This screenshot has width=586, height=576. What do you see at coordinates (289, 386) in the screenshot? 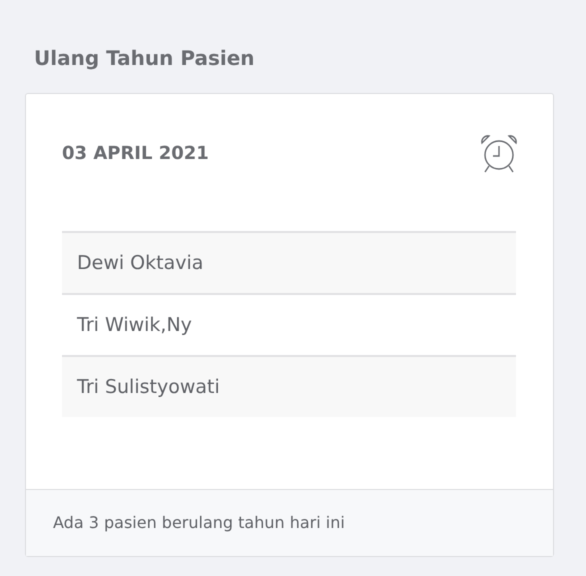
I see `patient-row: Tri Sulistyowati` at bounding box center [289, 386].